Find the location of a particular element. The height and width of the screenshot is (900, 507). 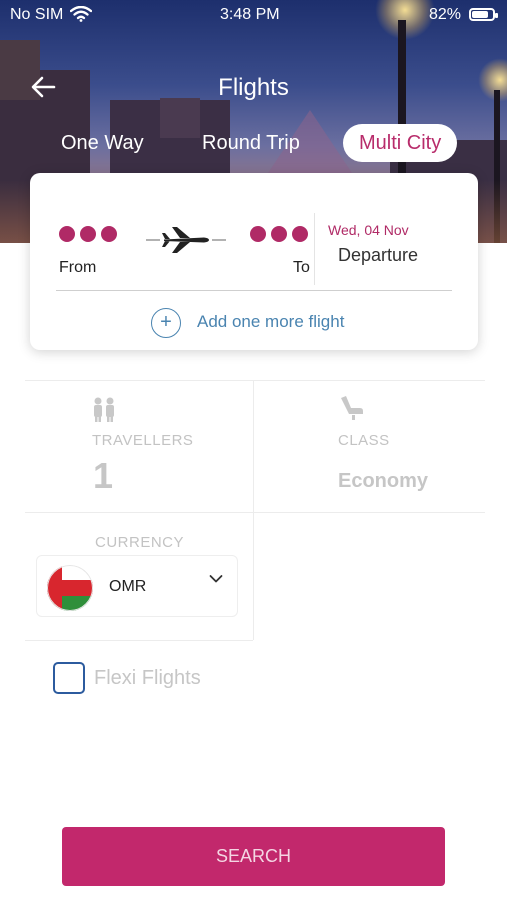

carrier-label: No SIM is located at coordinates (37, 14).